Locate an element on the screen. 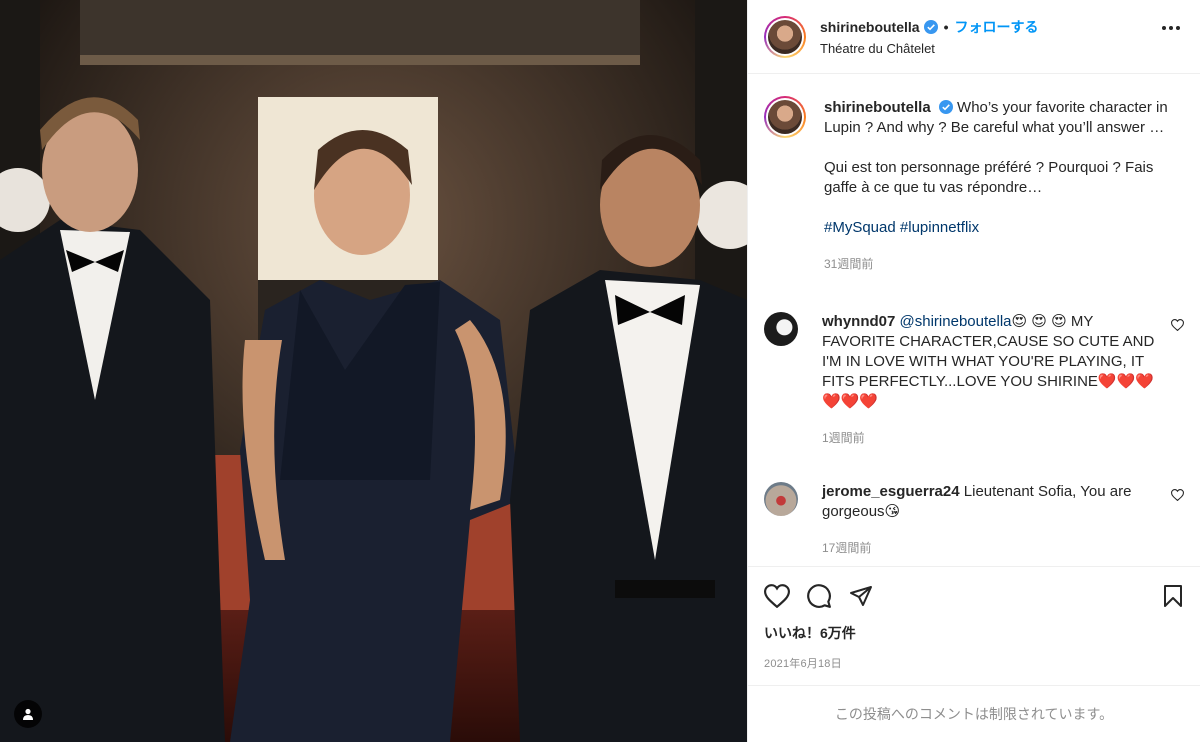 The image size is (1200, 742). hashtag-link: #lupinnetflix is located at coordinates (939, 227).